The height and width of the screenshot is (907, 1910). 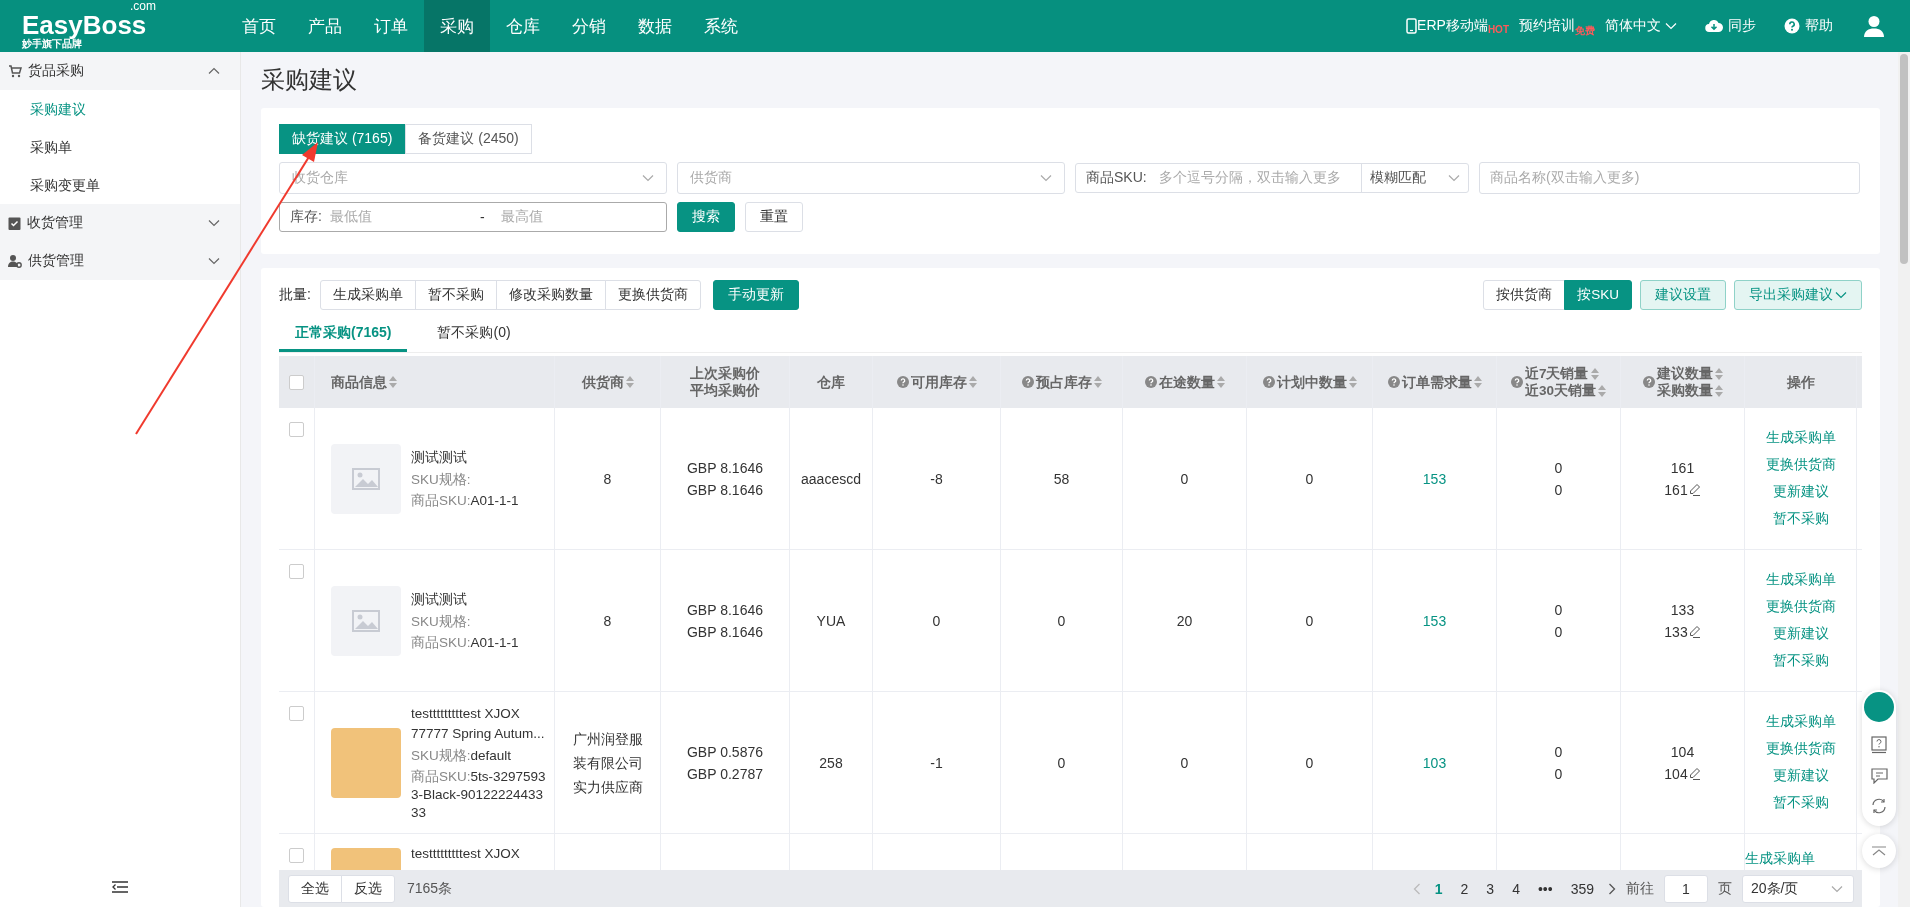 I want to click on page-number: 359, so click(x=1582, y=888).